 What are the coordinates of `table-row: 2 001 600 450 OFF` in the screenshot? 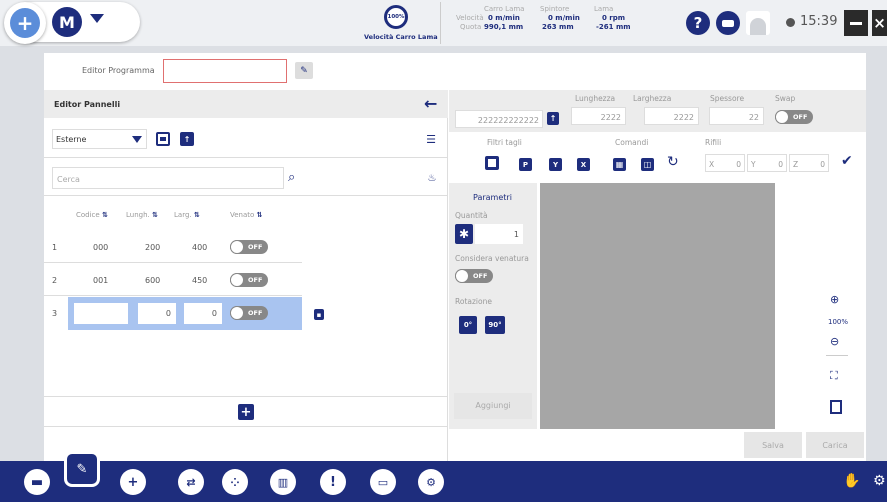 It's located at (173, 280).